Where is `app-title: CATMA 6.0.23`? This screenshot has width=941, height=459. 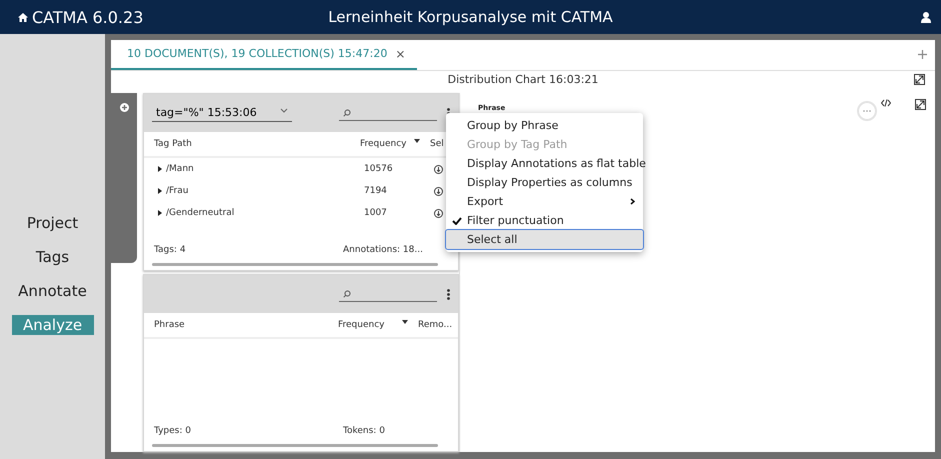 app-title: CATMA 6.0.23 is located at coordinates (88, 17).